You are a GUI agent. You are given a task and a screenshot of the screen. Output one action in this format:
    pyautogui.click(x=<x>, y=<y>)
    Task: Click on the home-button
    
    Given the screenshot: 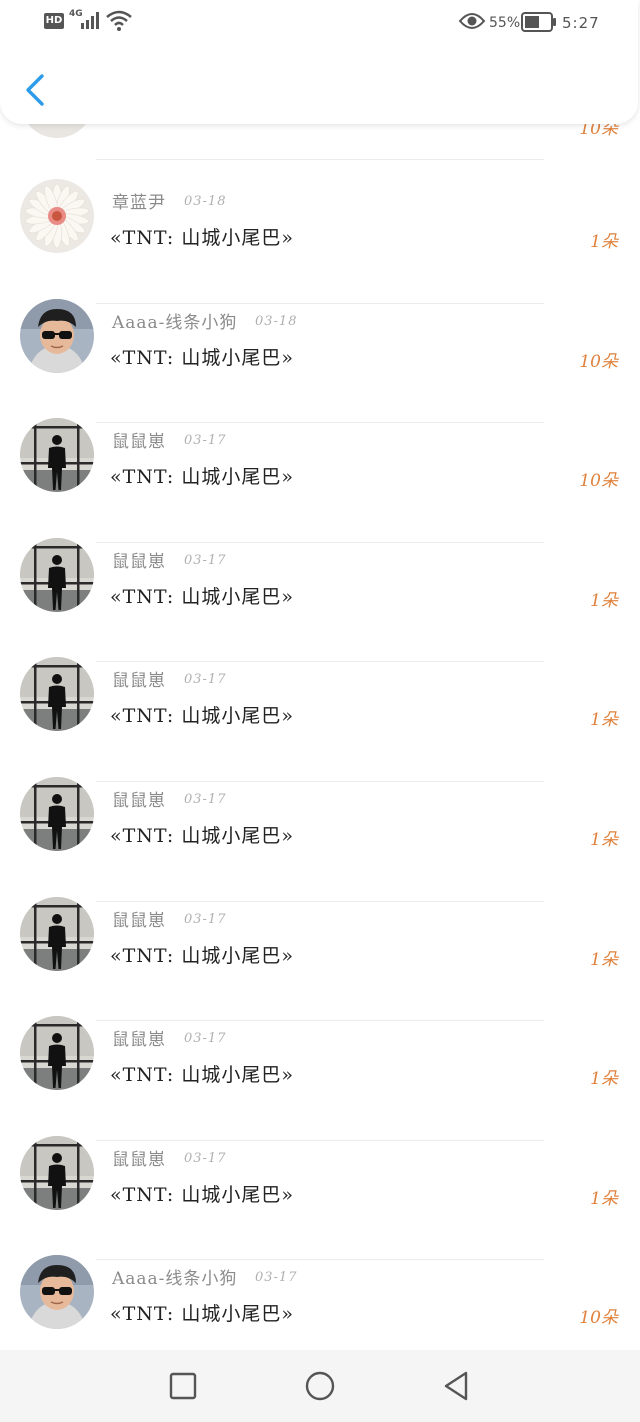 What is the action you would take?
    pyautogui.click(x=320, y=1386)
    